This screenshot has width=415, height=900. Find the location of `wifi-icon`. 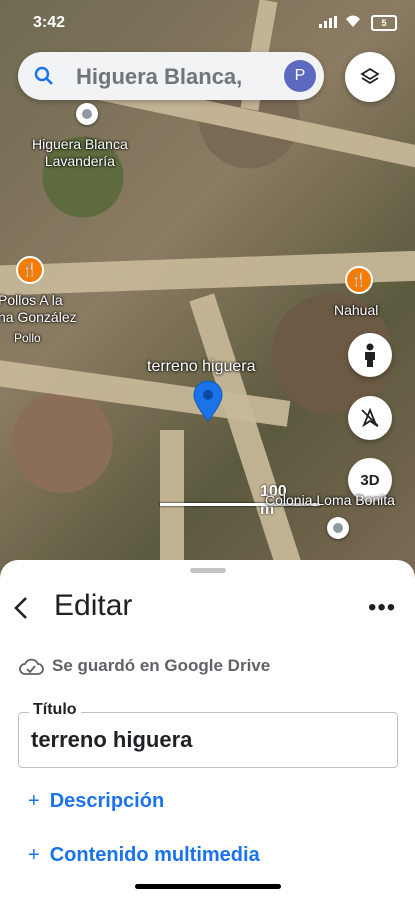

wifi-icon is located at coordinates (353, 21).